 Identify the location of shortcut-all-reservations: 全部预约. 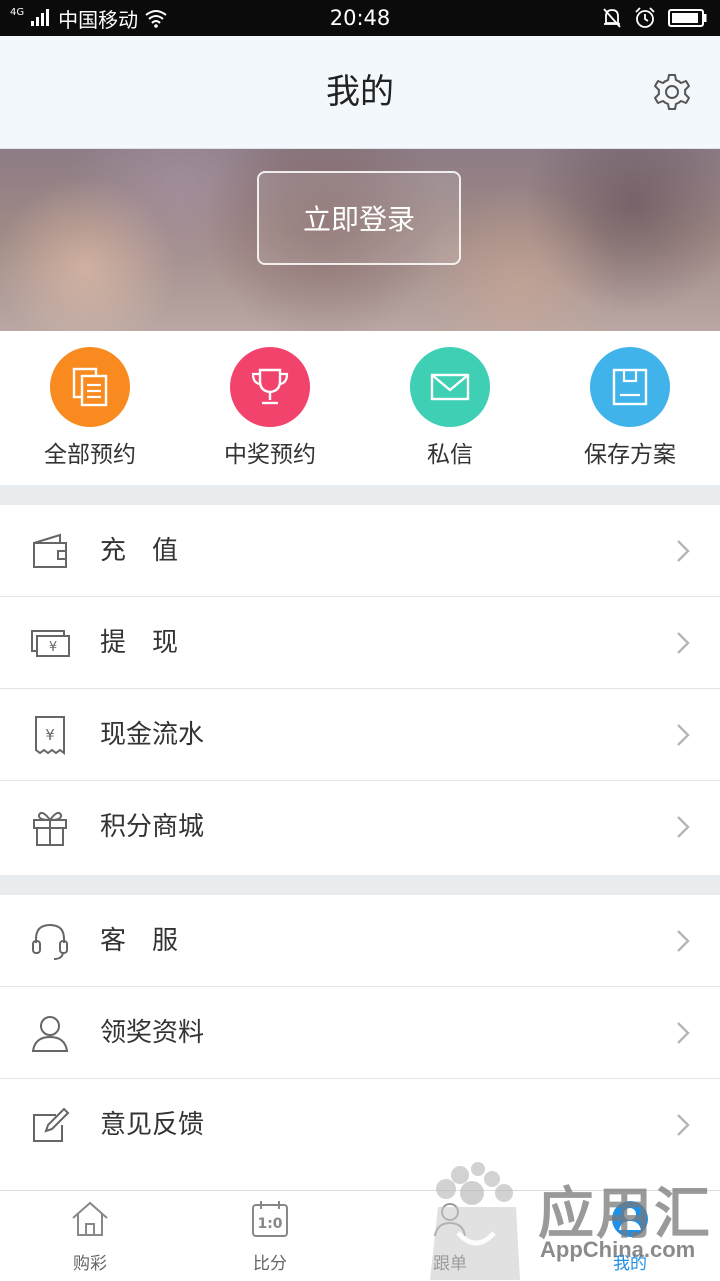
(90, 408).